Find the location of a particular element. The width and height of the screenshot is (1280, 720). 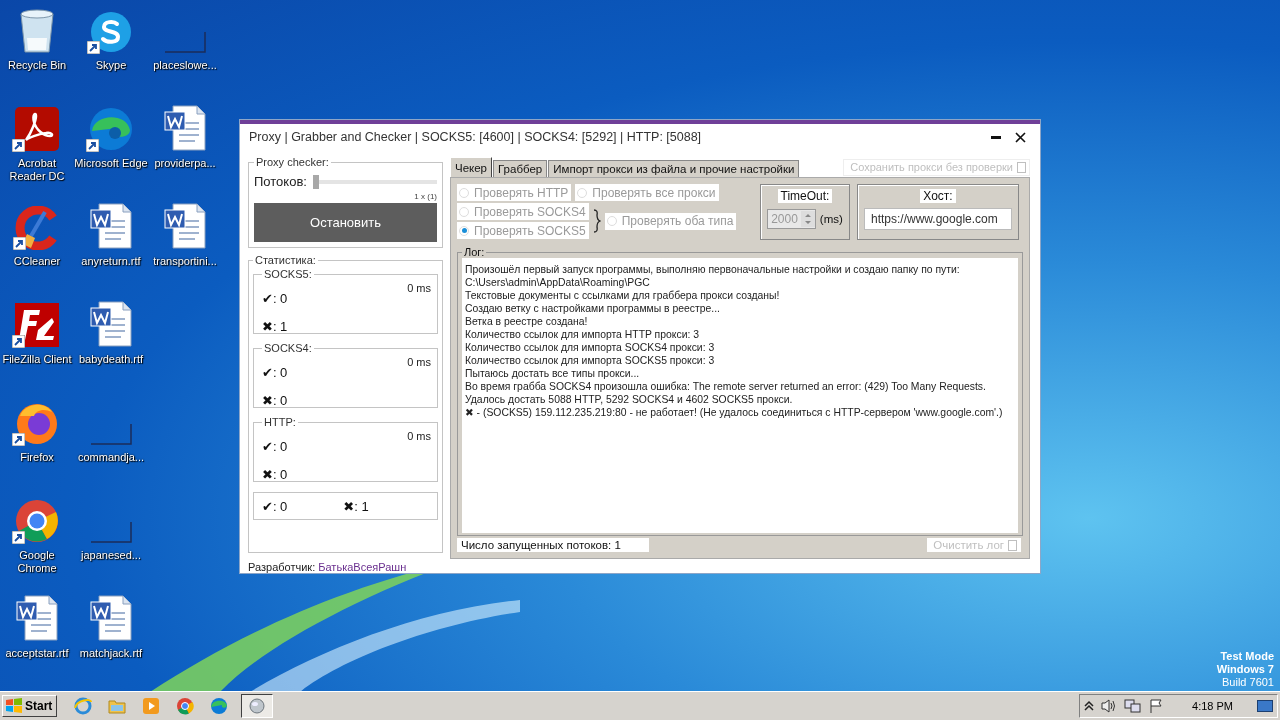

minimize-icon is located at coordinates (996, 137).